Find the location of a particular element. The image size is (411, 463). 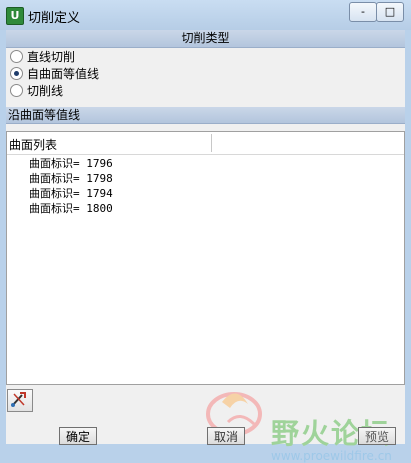

maximize-button: □ is located at coordinates (390, 12).